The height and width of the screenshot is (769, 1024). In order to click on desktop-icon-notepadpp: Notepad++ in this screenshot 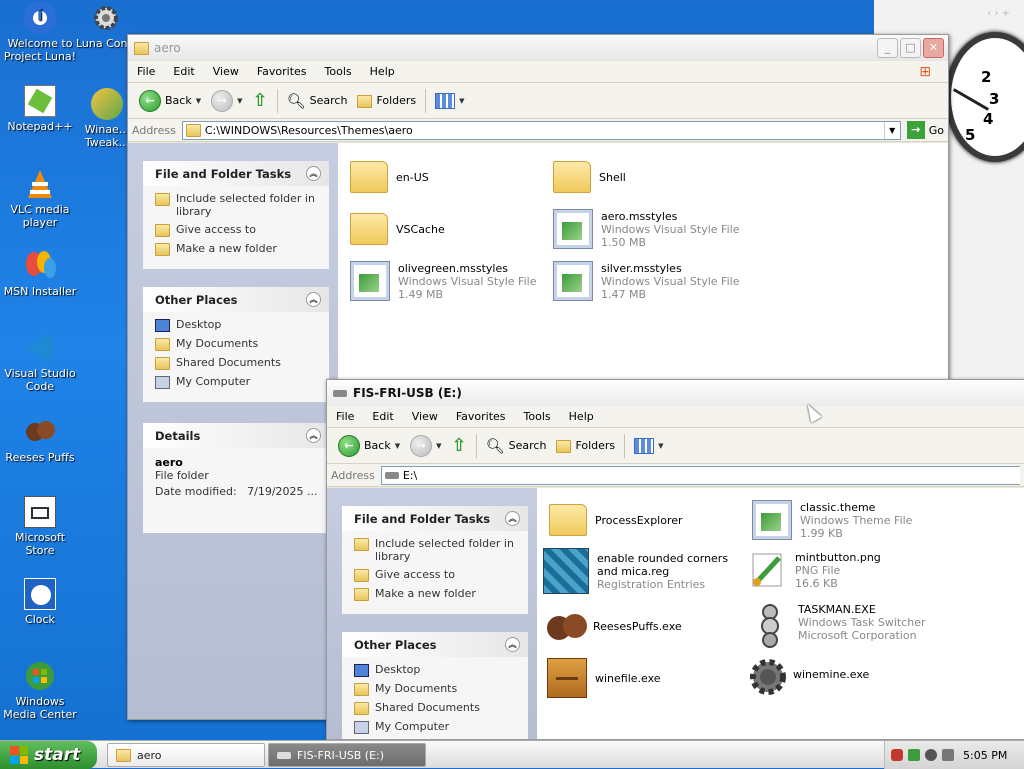, I will do `click(40, 109)`.